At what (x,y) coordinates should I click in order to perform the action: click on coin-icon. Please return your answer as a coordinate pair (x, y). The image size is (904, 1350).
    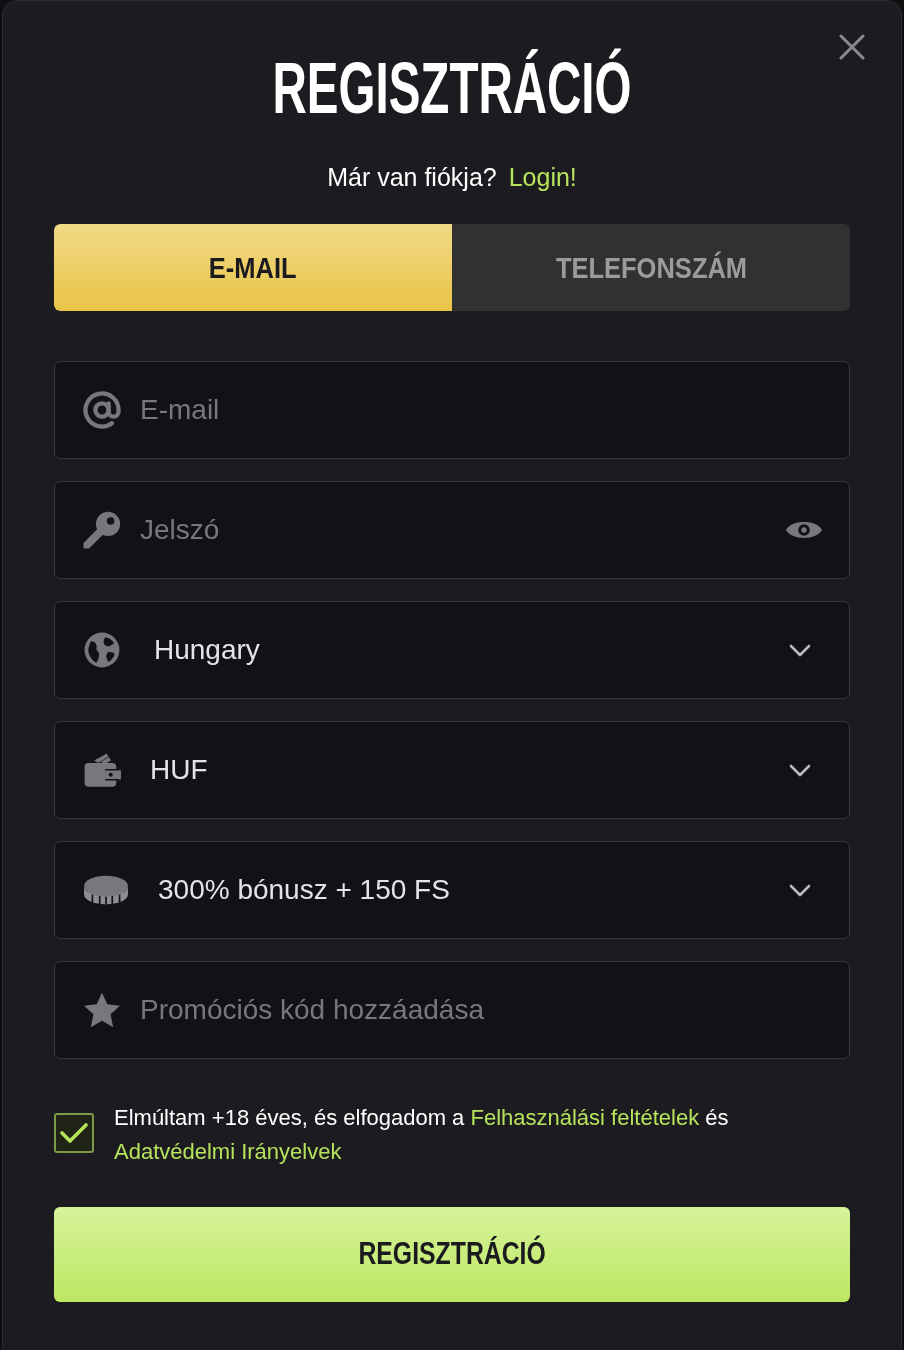
    Looking at the image, I should click on (106, 890).